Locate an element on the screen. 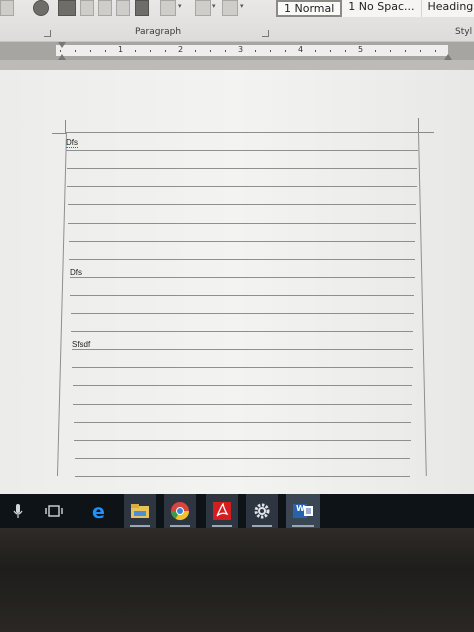  ruler-bar: 1 2 3 4 5 is located at coordinates (237, 51).